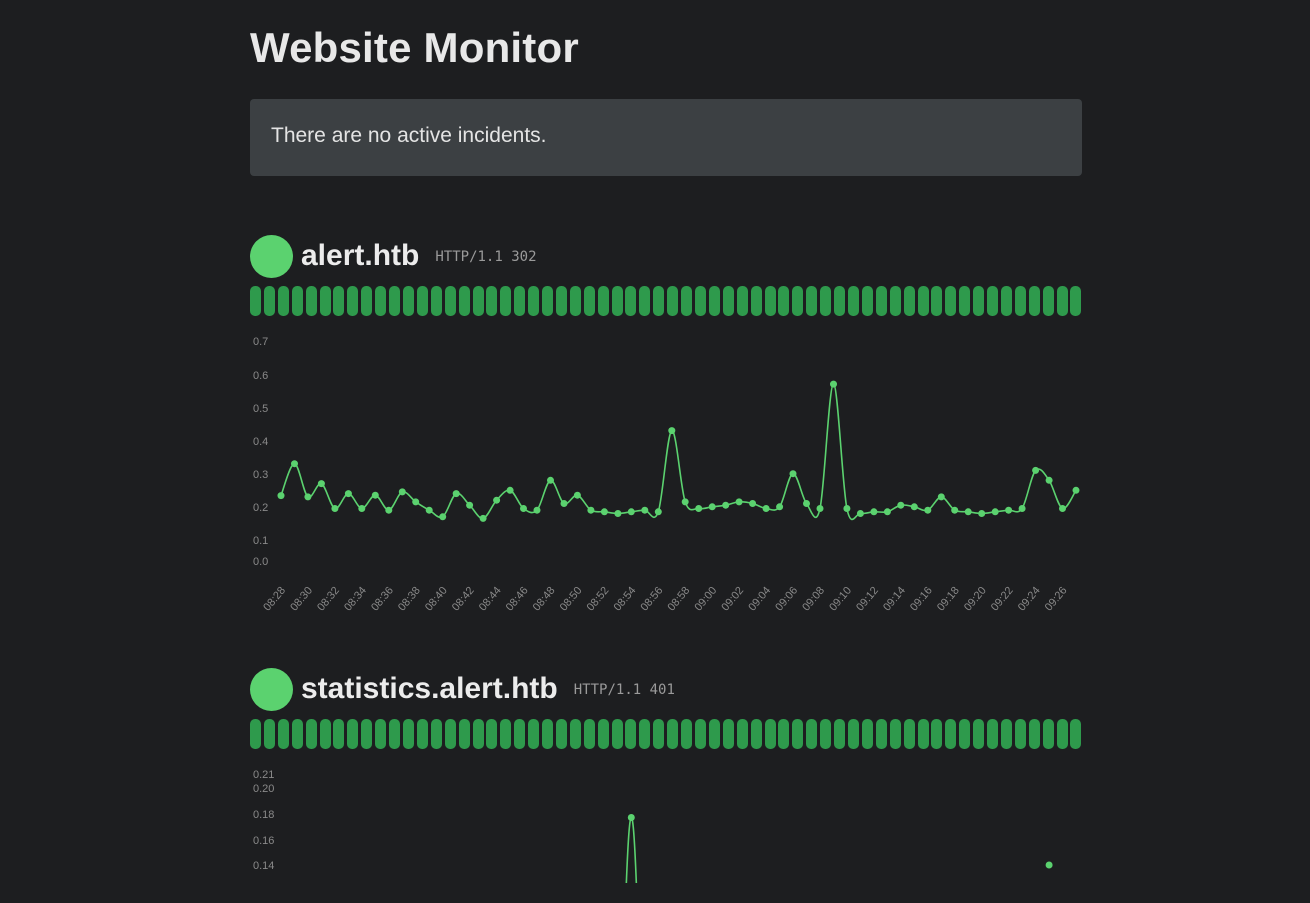 The image size is (1310, 903). What do you see at coordinates (429, 688) in the screenshot?
I see `site-name: statistics.alert.htb` at bounding box center [429, 688].